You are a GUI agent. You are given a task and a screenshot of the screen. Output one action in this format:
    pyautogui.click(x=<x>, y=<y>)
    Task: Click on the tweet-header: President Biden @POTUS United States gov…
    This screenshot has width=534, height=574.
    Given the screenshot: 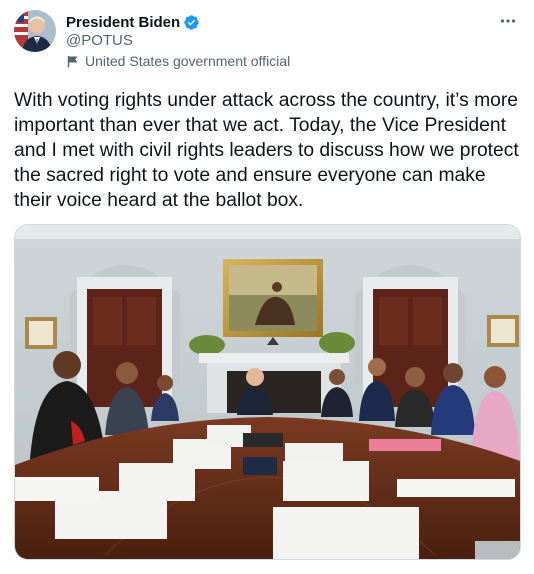 What is the action you would take?
    pyautogui.click(x=267, y=40)
    